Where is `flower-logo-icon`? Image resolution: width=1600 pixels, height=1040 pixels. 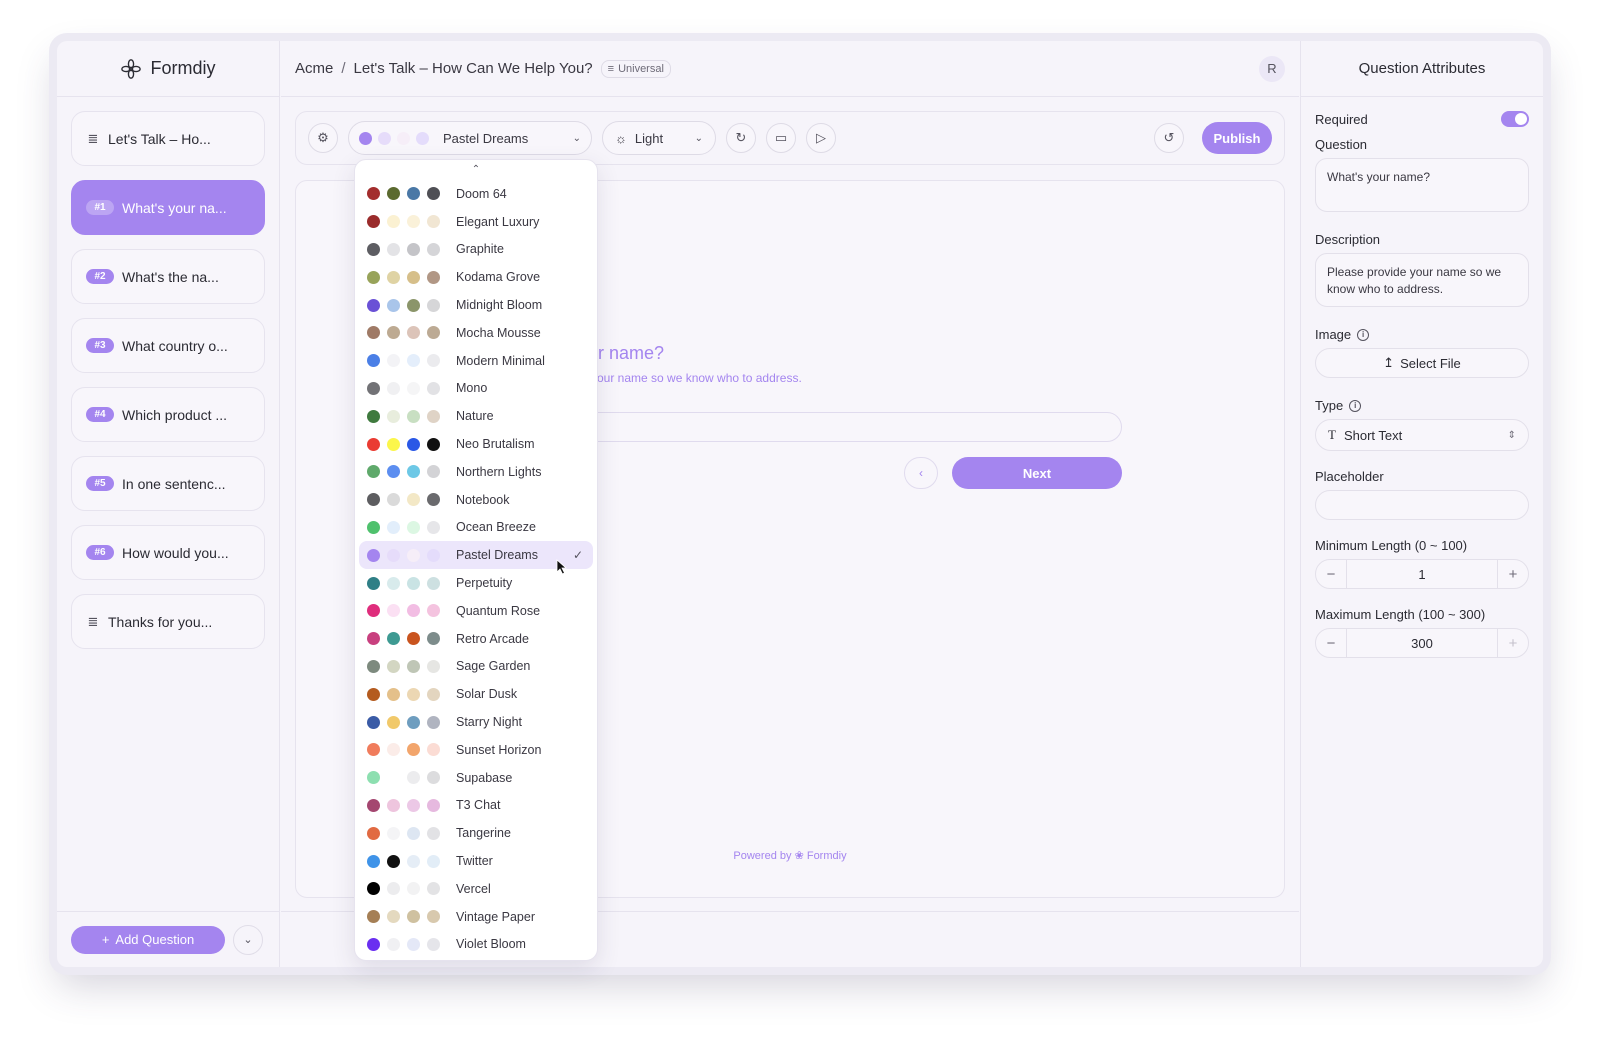 flower-logo-icon is located at coordinates (131, 68).